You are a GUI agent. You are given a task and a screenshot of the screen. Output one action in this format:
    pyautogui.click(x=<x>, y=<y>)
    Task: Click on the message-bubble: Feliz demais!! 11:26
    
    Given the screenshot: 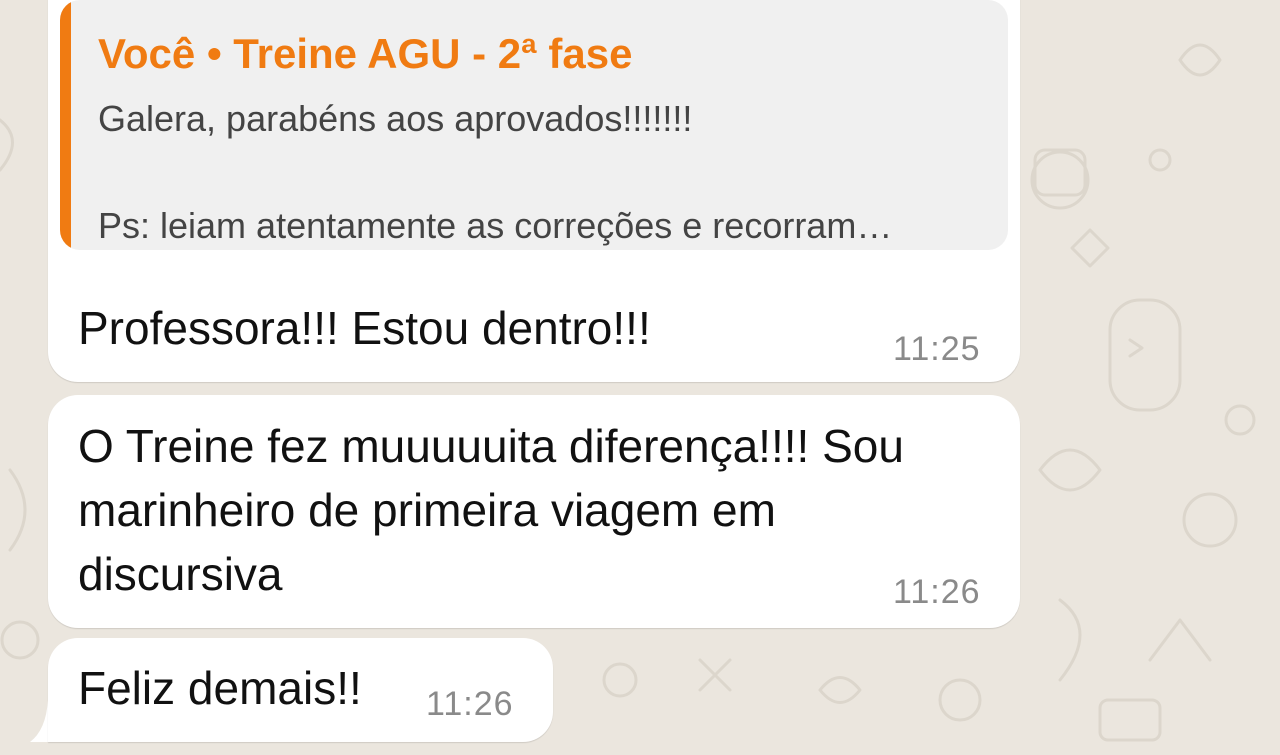 What is the action you would take?
    pyautogui.click(x=300, y=690)
    